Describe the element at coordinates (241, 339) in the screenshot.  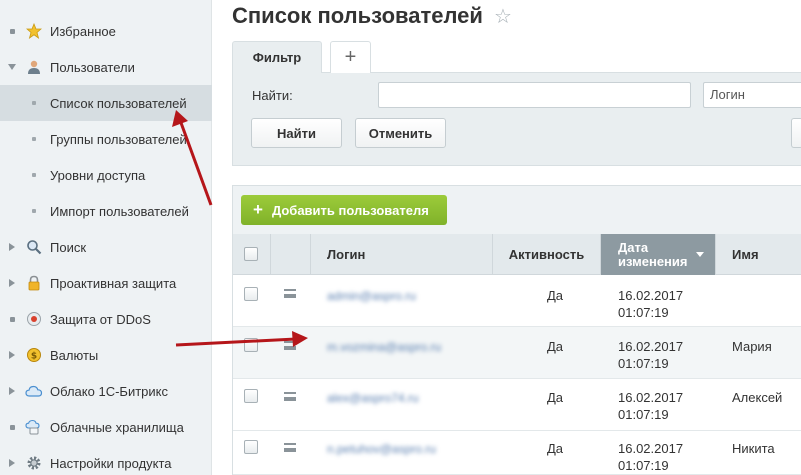
I see `annotation-arrow-right` at that location.